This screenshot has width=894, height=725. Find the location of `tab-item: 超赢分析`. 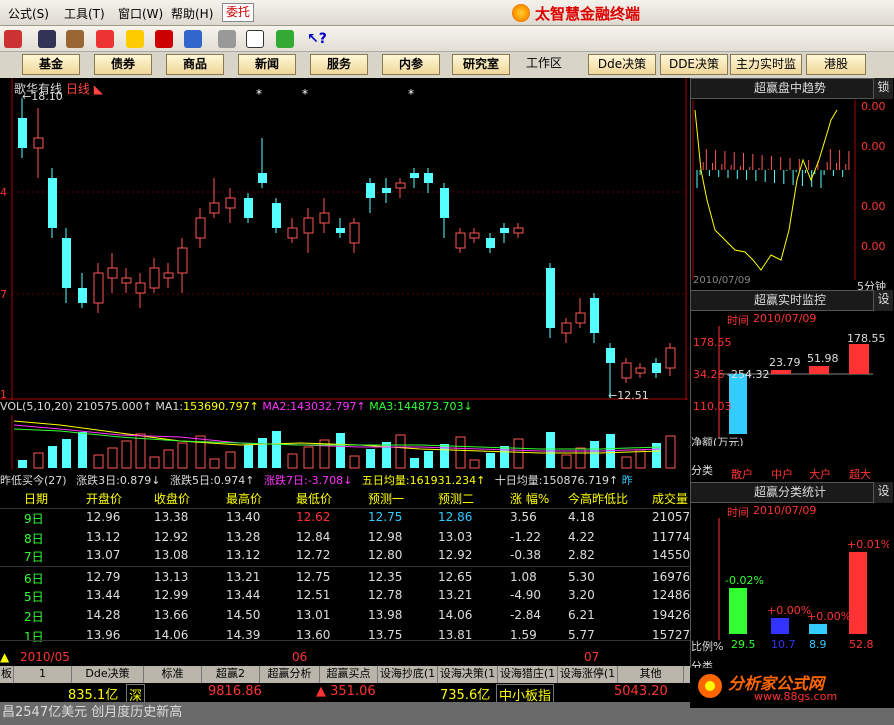

tab-item: 超赢分析 is located at coordinates (290, 674).